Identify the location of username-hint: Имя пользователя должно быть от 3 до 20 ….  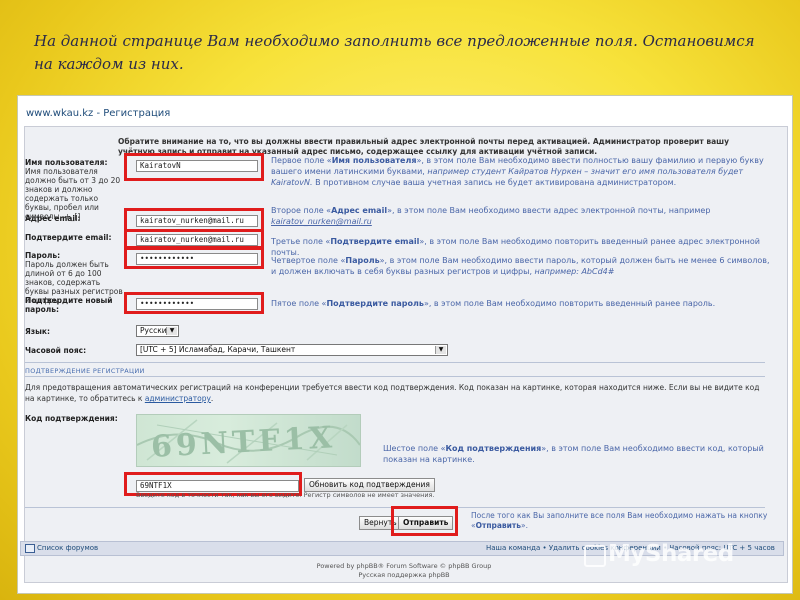
(73, 194).